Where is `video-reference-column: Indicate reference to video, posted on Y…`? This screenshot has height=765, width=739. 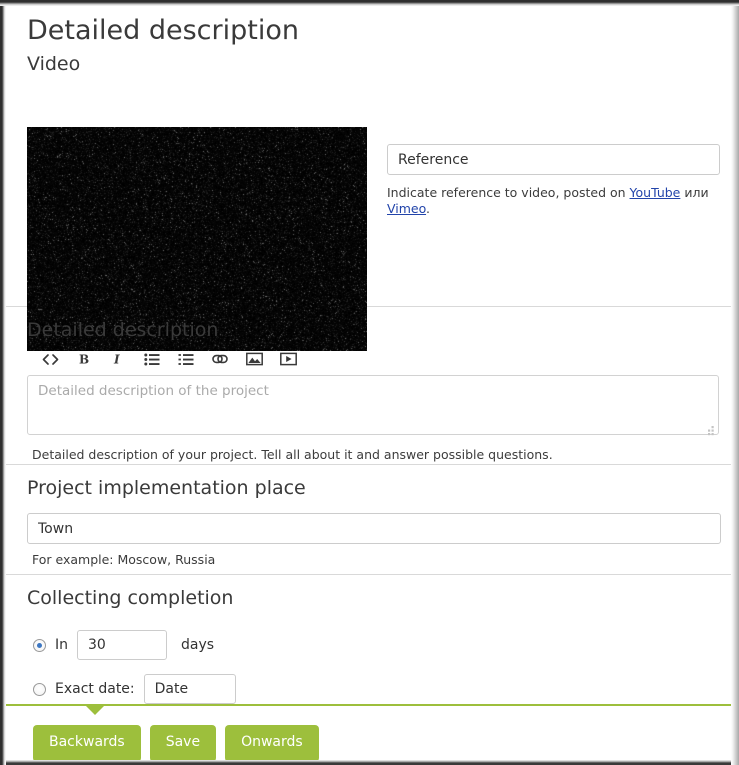
video-reference-column: Indicate reference to video, posted on Y… is located at coordinates (553, 180).